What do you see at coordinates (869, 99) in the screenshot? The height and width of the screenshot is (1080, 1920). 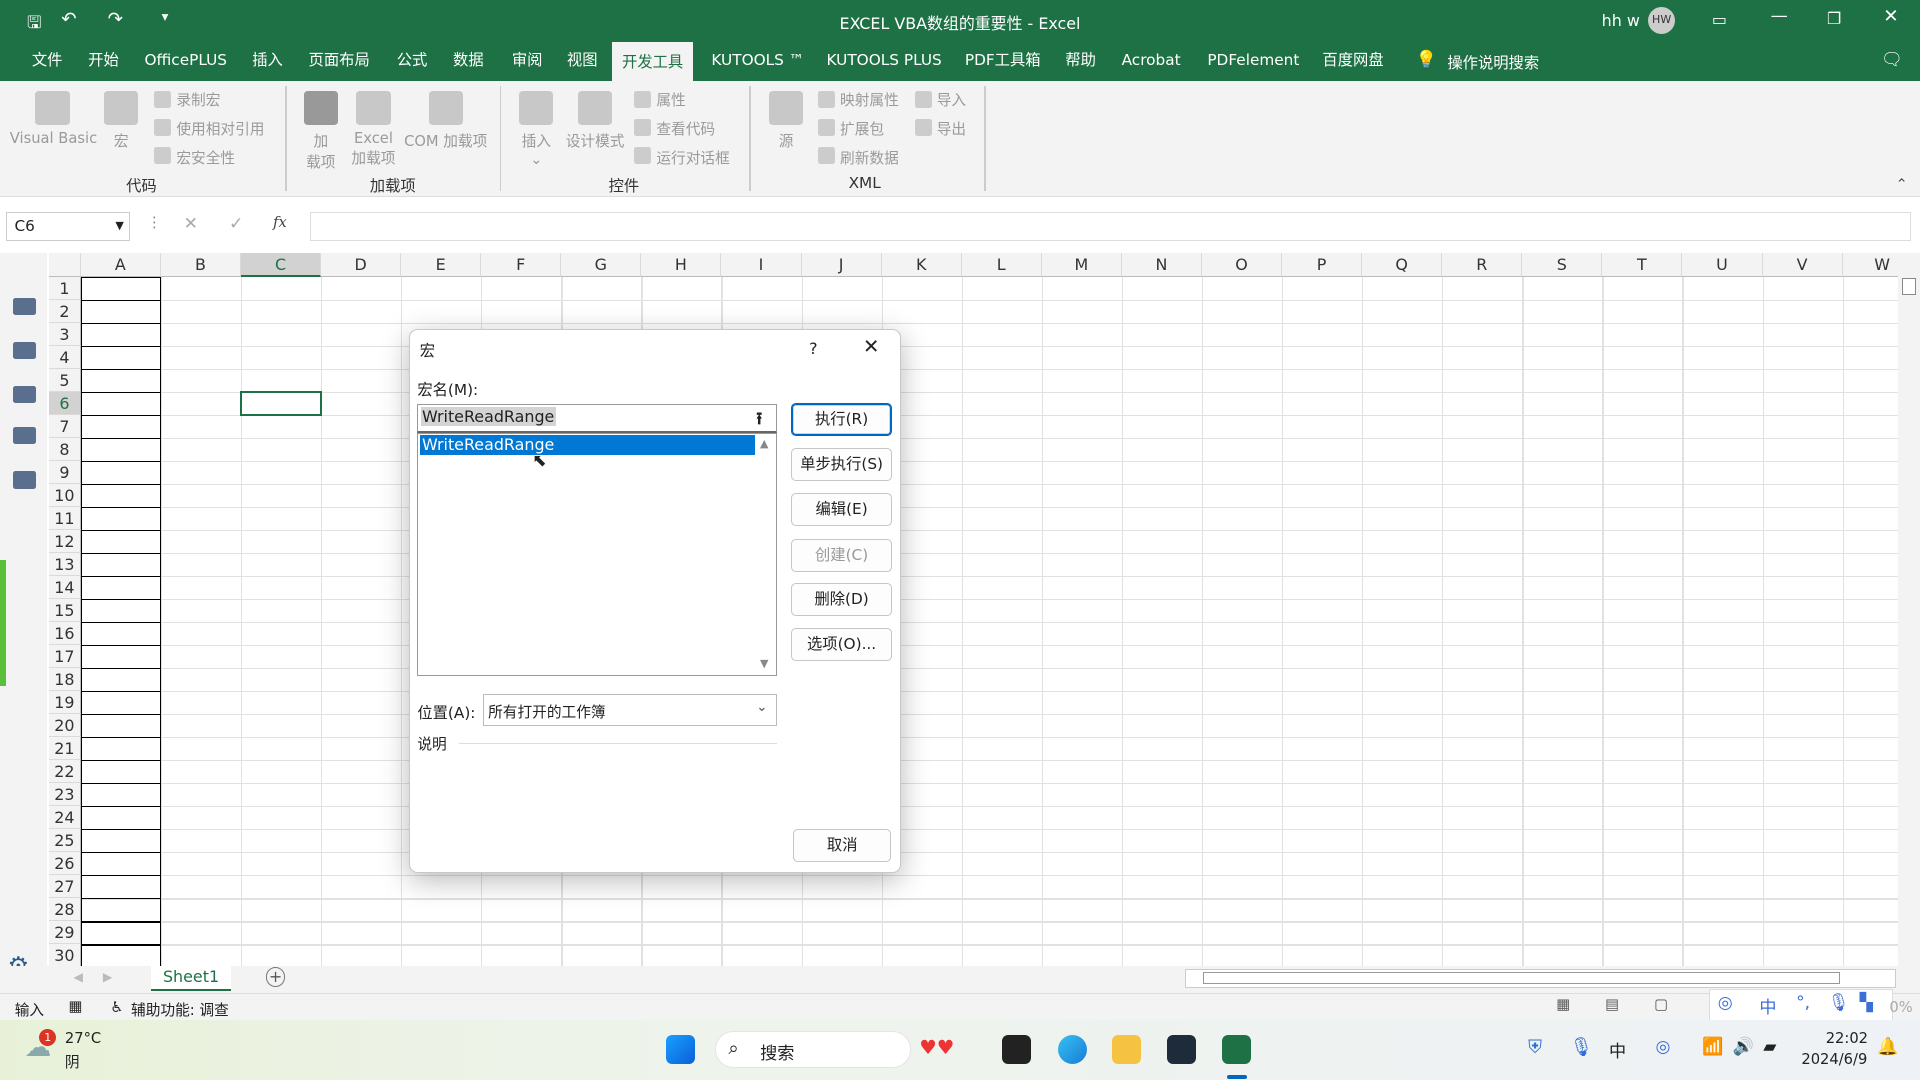 I see `map-properties-button: 映射属性` at bounding box center [869, 99].